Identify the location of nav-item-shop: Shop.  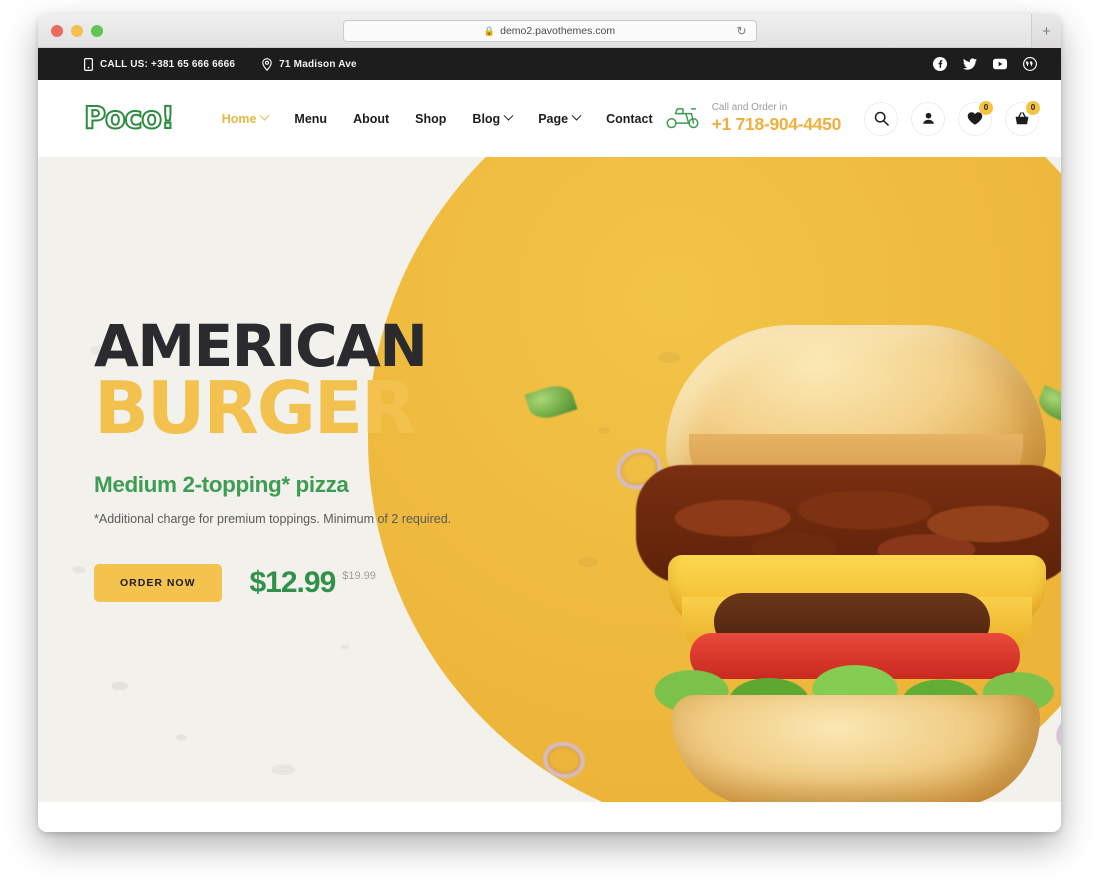
(430, 119).